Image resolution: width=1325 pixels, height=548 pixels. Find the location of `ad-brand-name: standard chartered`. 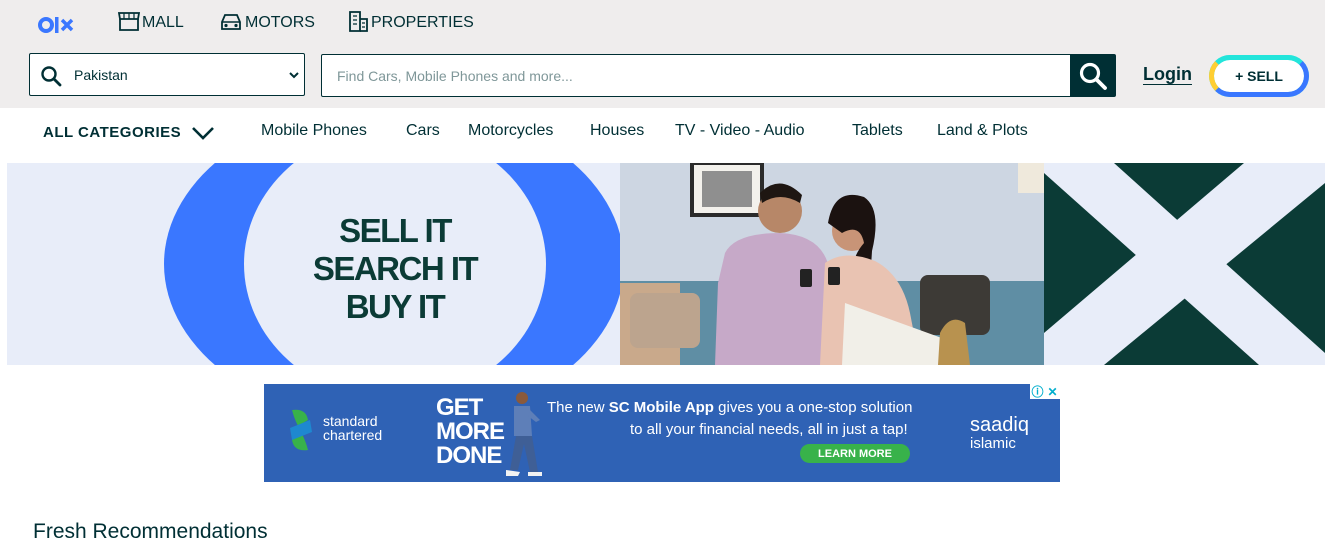

ad-brand-name: standard chartered is located at coordinates (352, 428).